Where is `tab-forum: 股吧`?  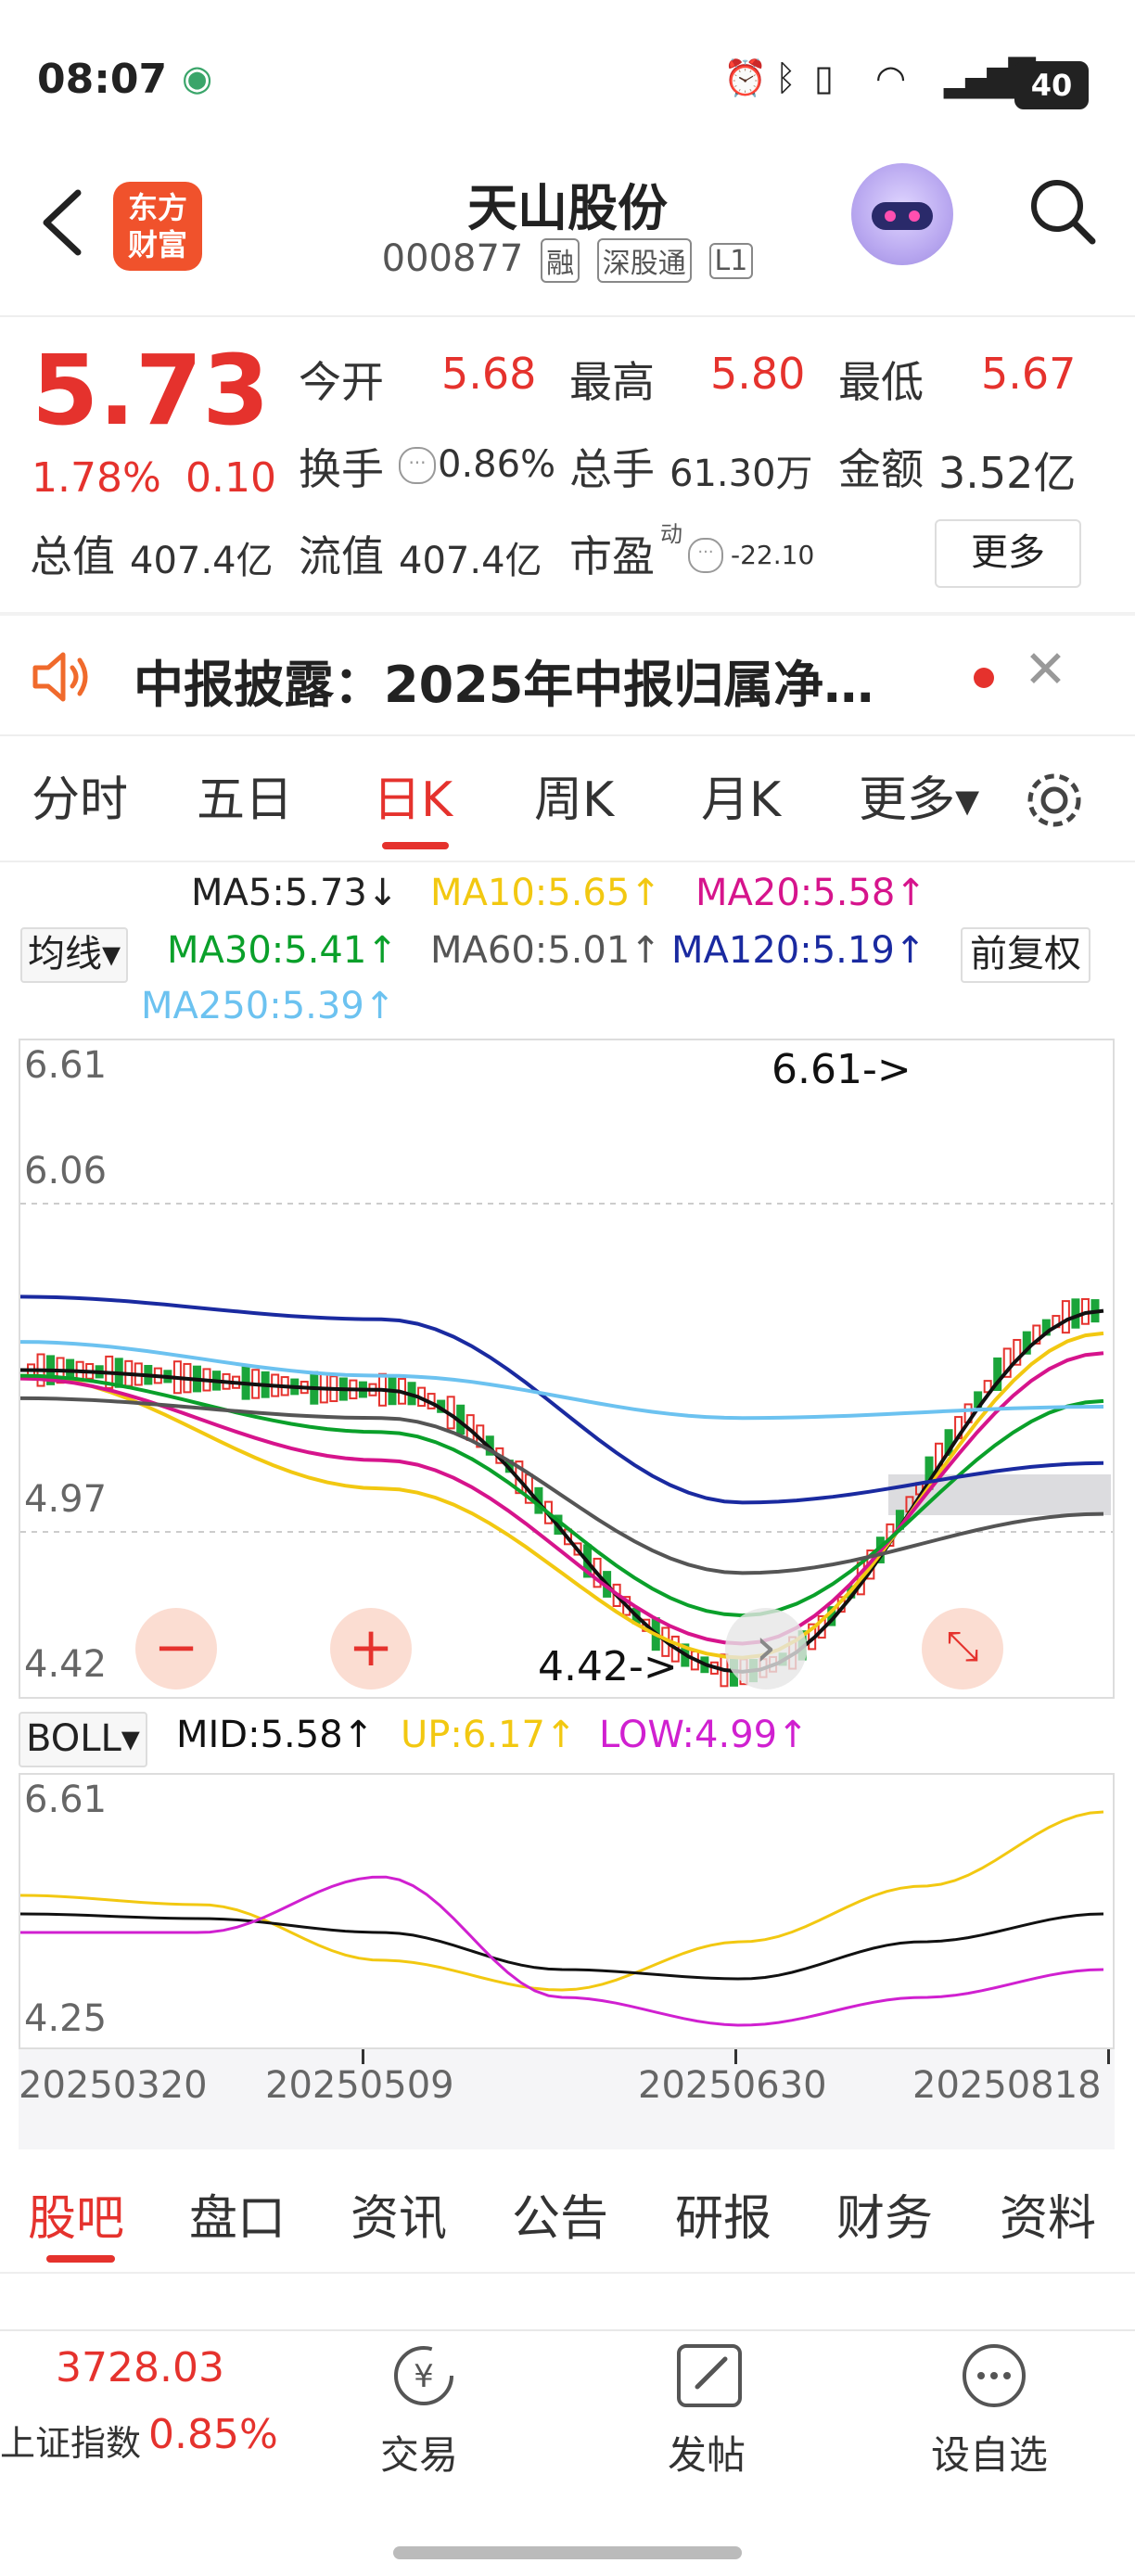 tab-forum: 股吧 is located at coordinates (76, 2214).